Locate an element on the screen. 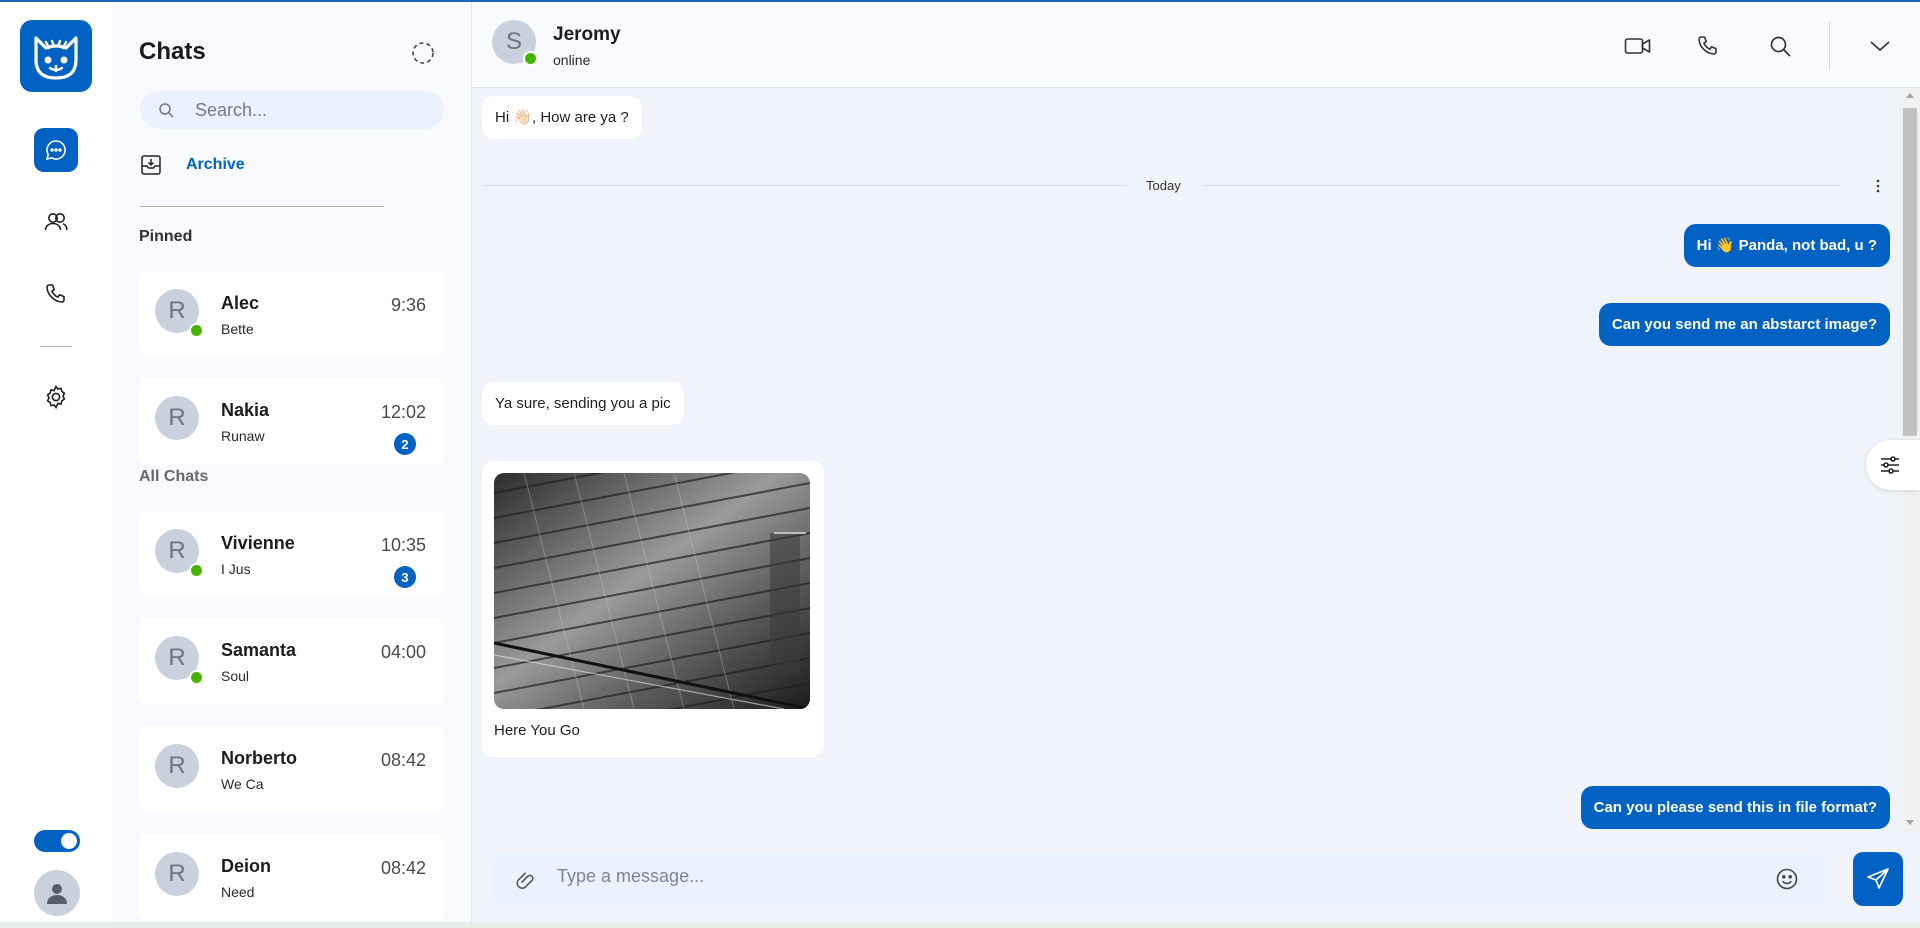 The height and width of the screenshot is (928, 1920). unread-badge: 3 is located at coordinates (405, 577).